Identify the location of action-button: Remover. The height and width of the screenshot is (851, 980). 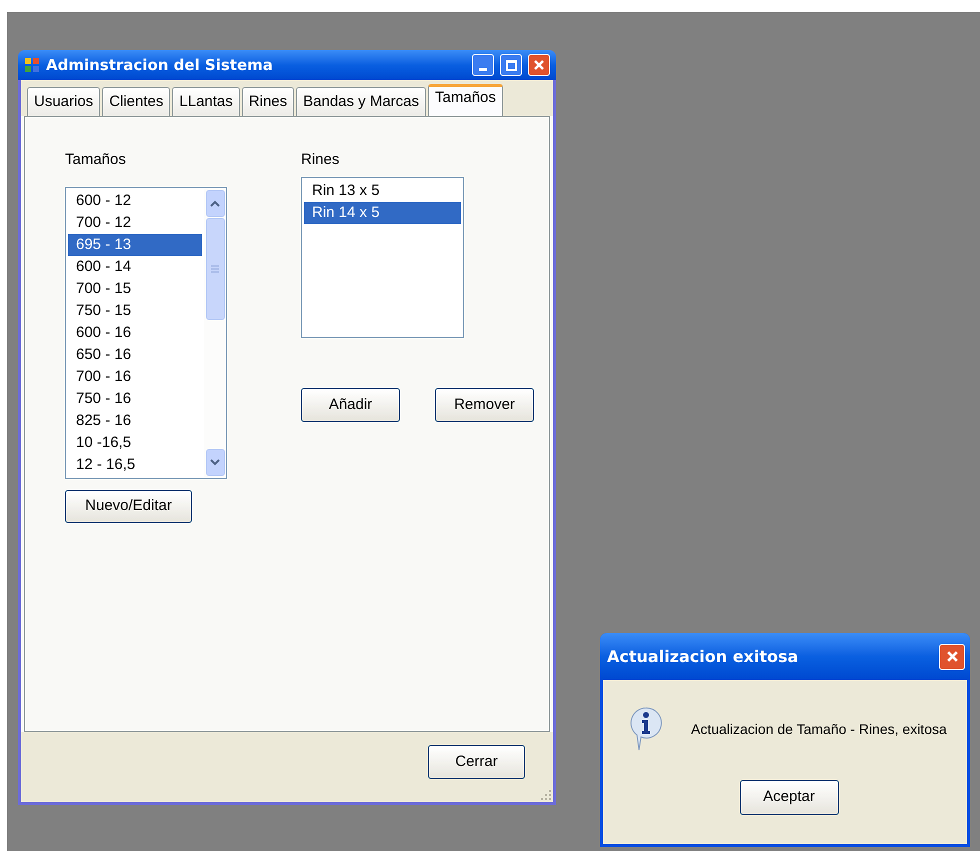
(484, 405).